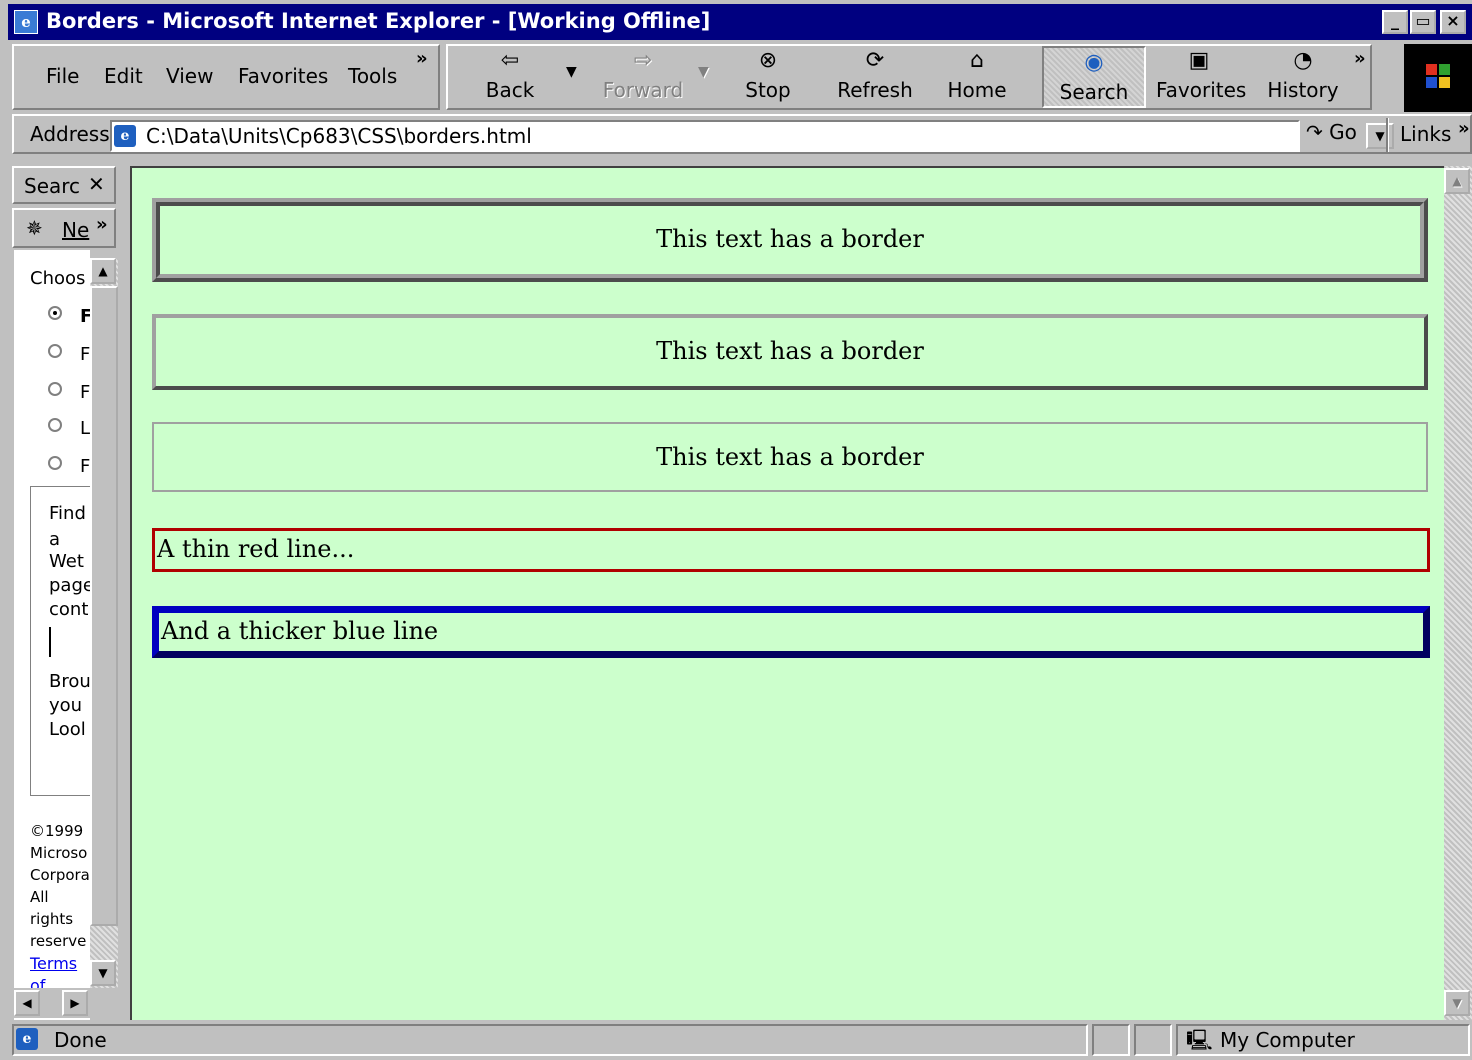 This screenshot has width=1472, height=1060. Describe the element at coordinates (80, 1040) in the screenshot. I see `status-text: Done` at that location.